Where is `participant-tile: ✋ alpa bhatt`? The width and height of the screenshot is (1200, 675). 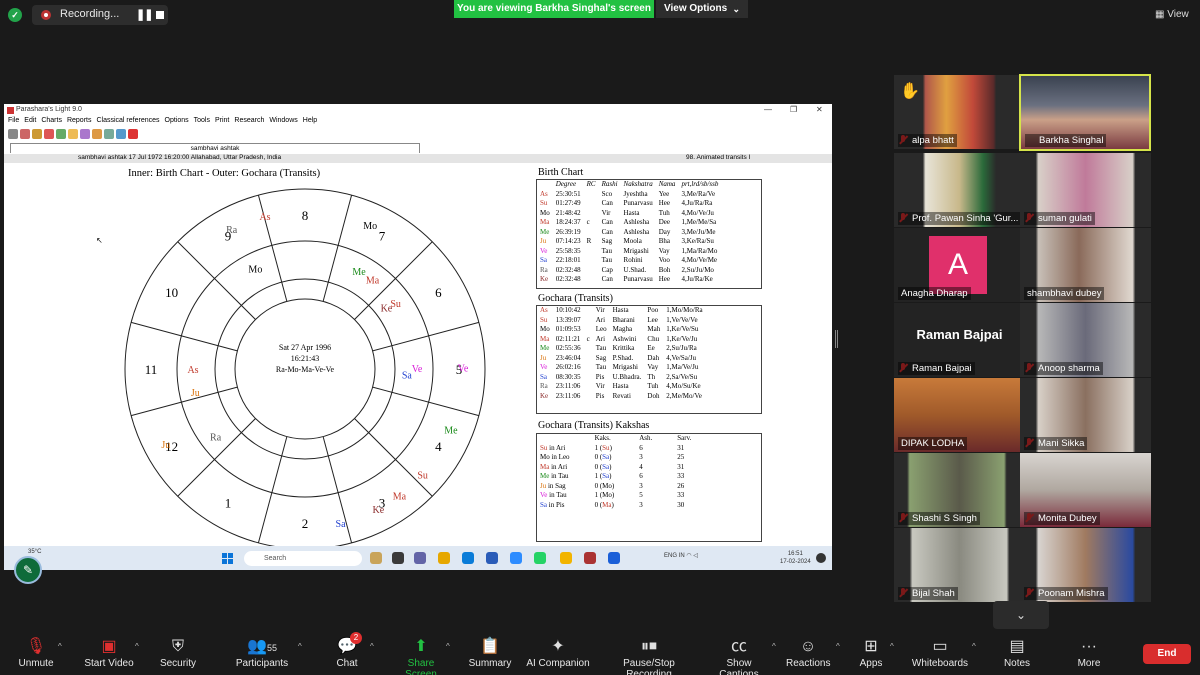
participant-tile: ✋ alpa bhatt is located at coordinates (959, 112).